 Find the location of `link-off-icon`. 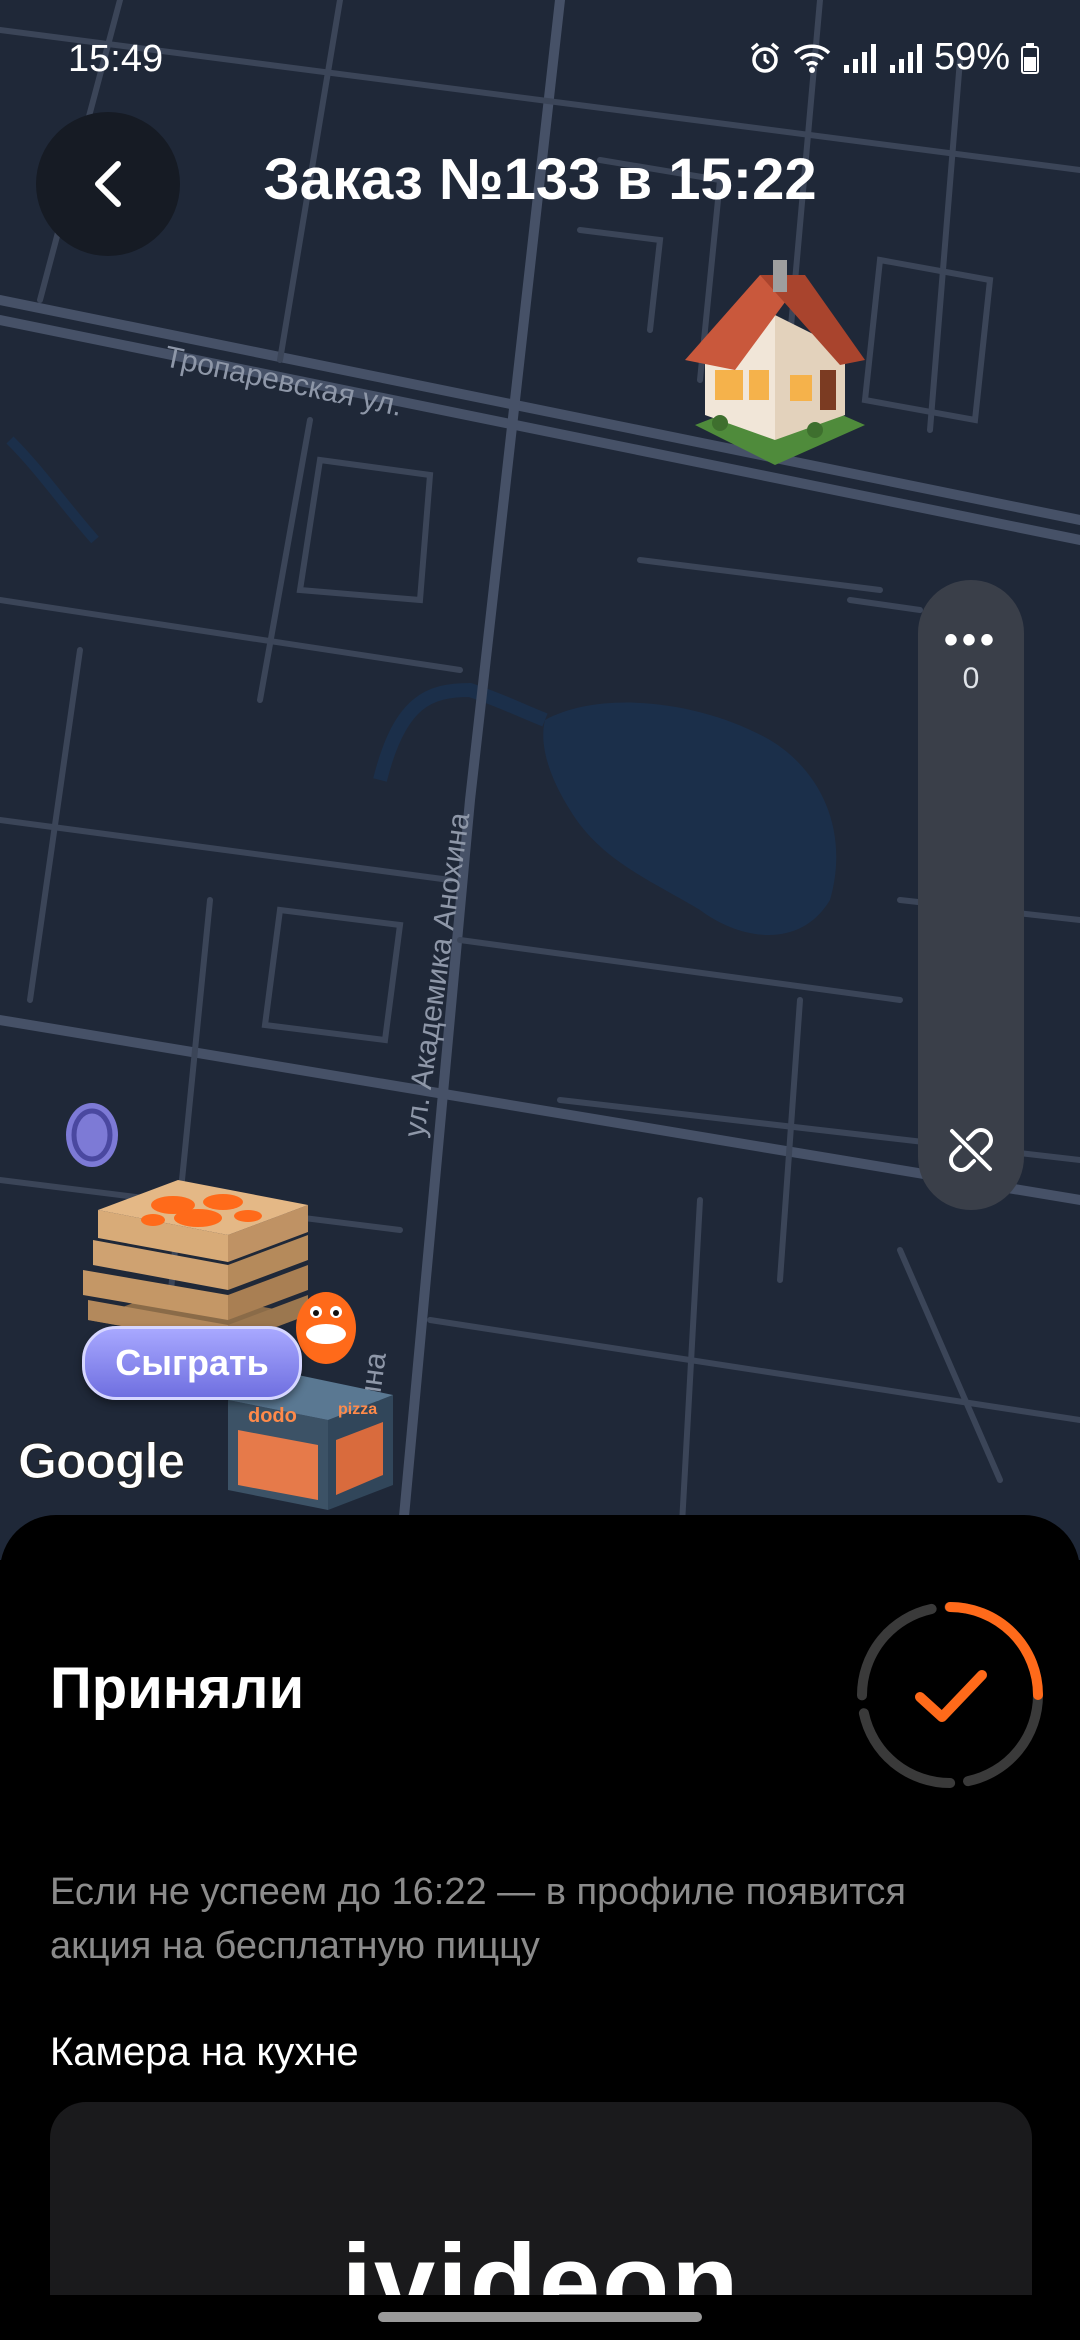

link-off-icon is located at coordinates (971, 1150).